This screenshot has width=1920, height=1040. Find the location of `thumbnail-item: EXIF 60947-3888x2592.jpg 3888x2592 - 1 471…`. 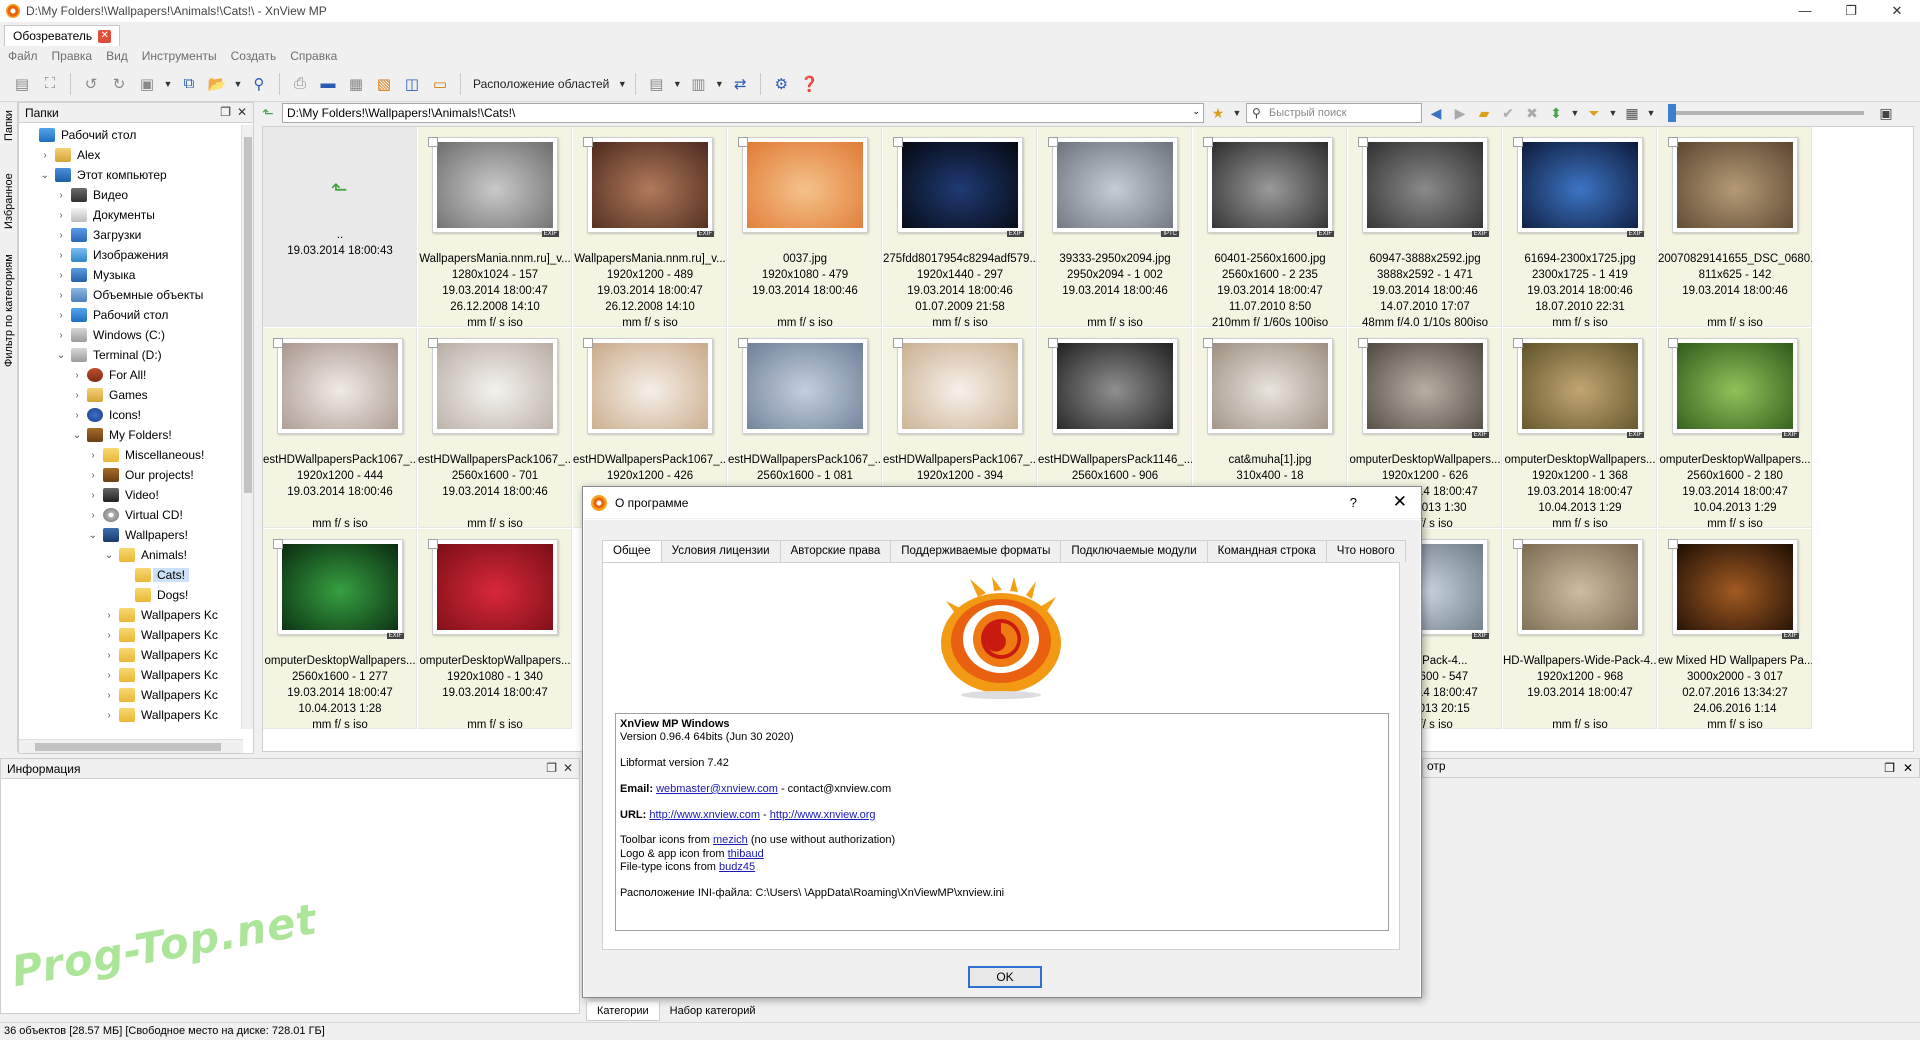

thumbnail-item: EXIF 60947-3888x2592.jpg 3888x2592 - 1 471… is located at coordinates (1425, 228).